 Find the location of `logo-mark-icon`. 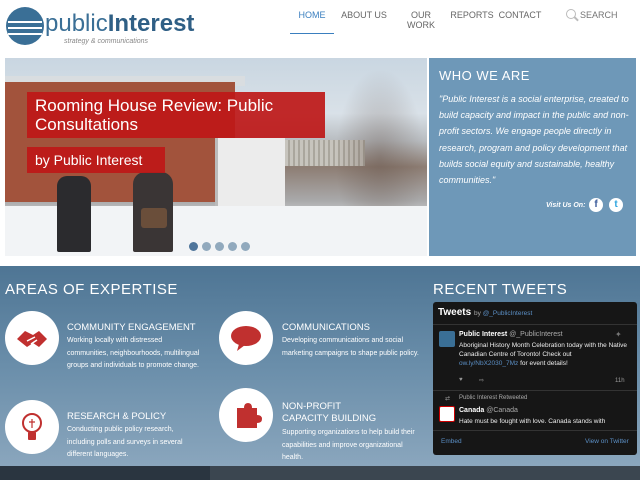

logo-mark-icon is located at coordinates (25, 26).